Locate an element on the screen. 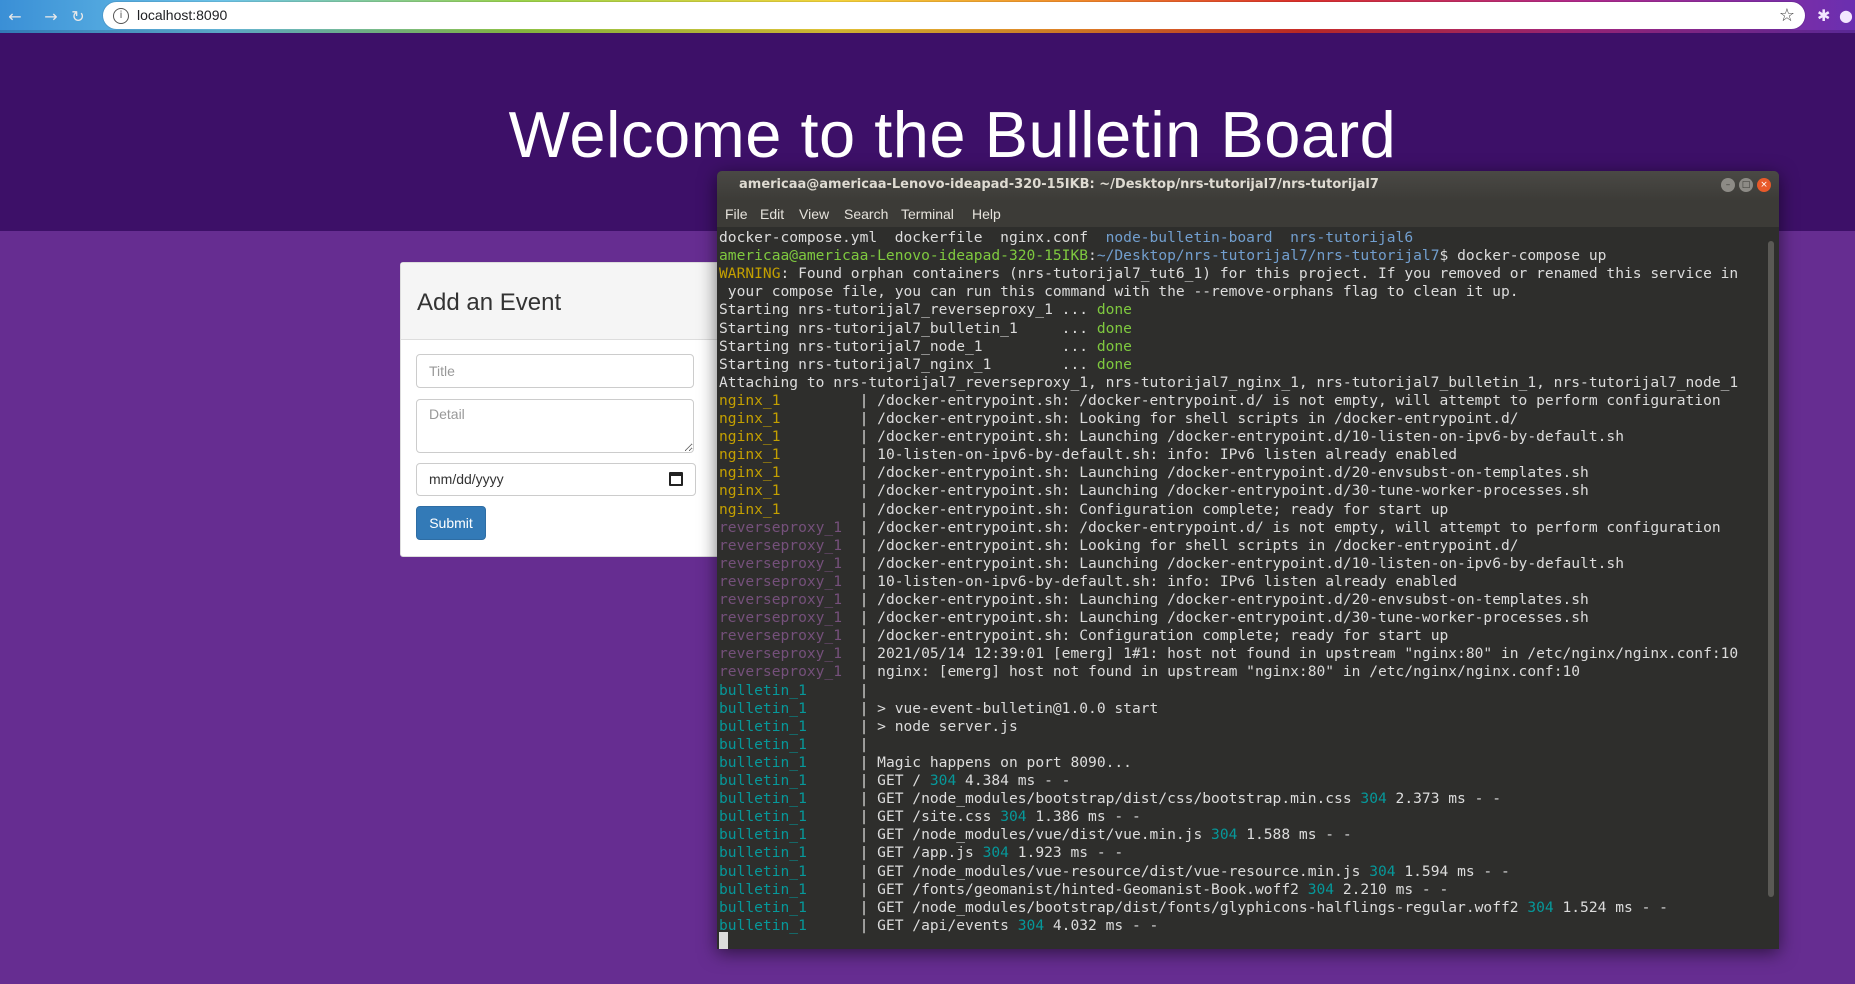 The height and width of the screenshot is (984, 1855). submit-button: Submit is located at coordinates (451, 523).